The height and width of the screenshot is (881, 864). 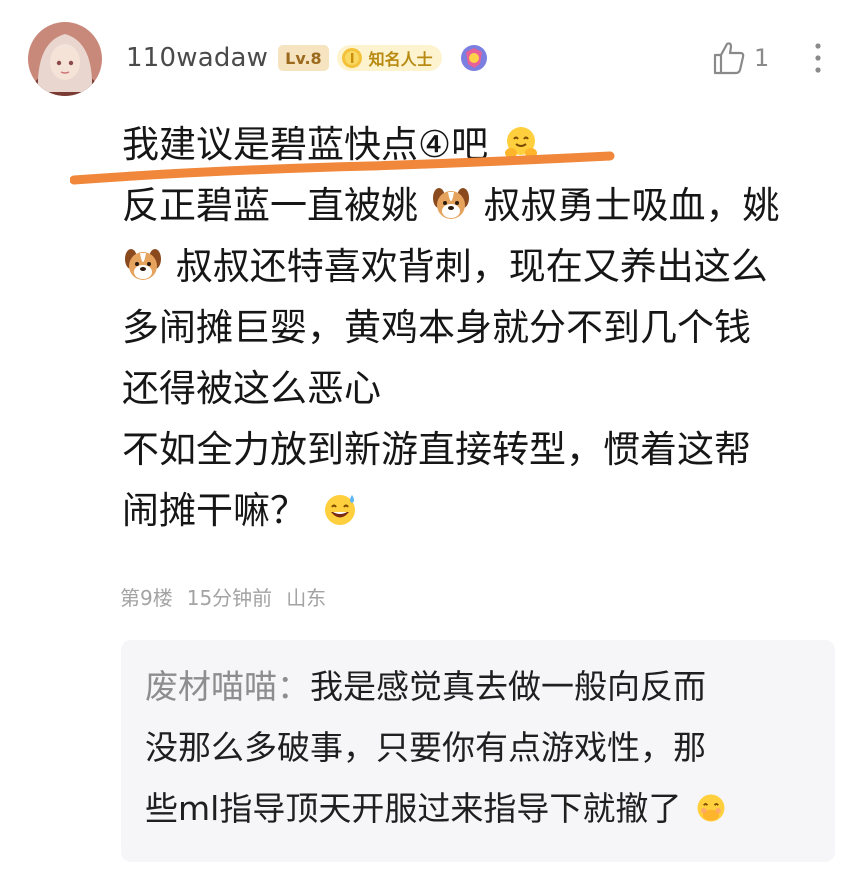 I want to click on content-text: 反正碧蓝一直被姚, so click(x=270, y=205).